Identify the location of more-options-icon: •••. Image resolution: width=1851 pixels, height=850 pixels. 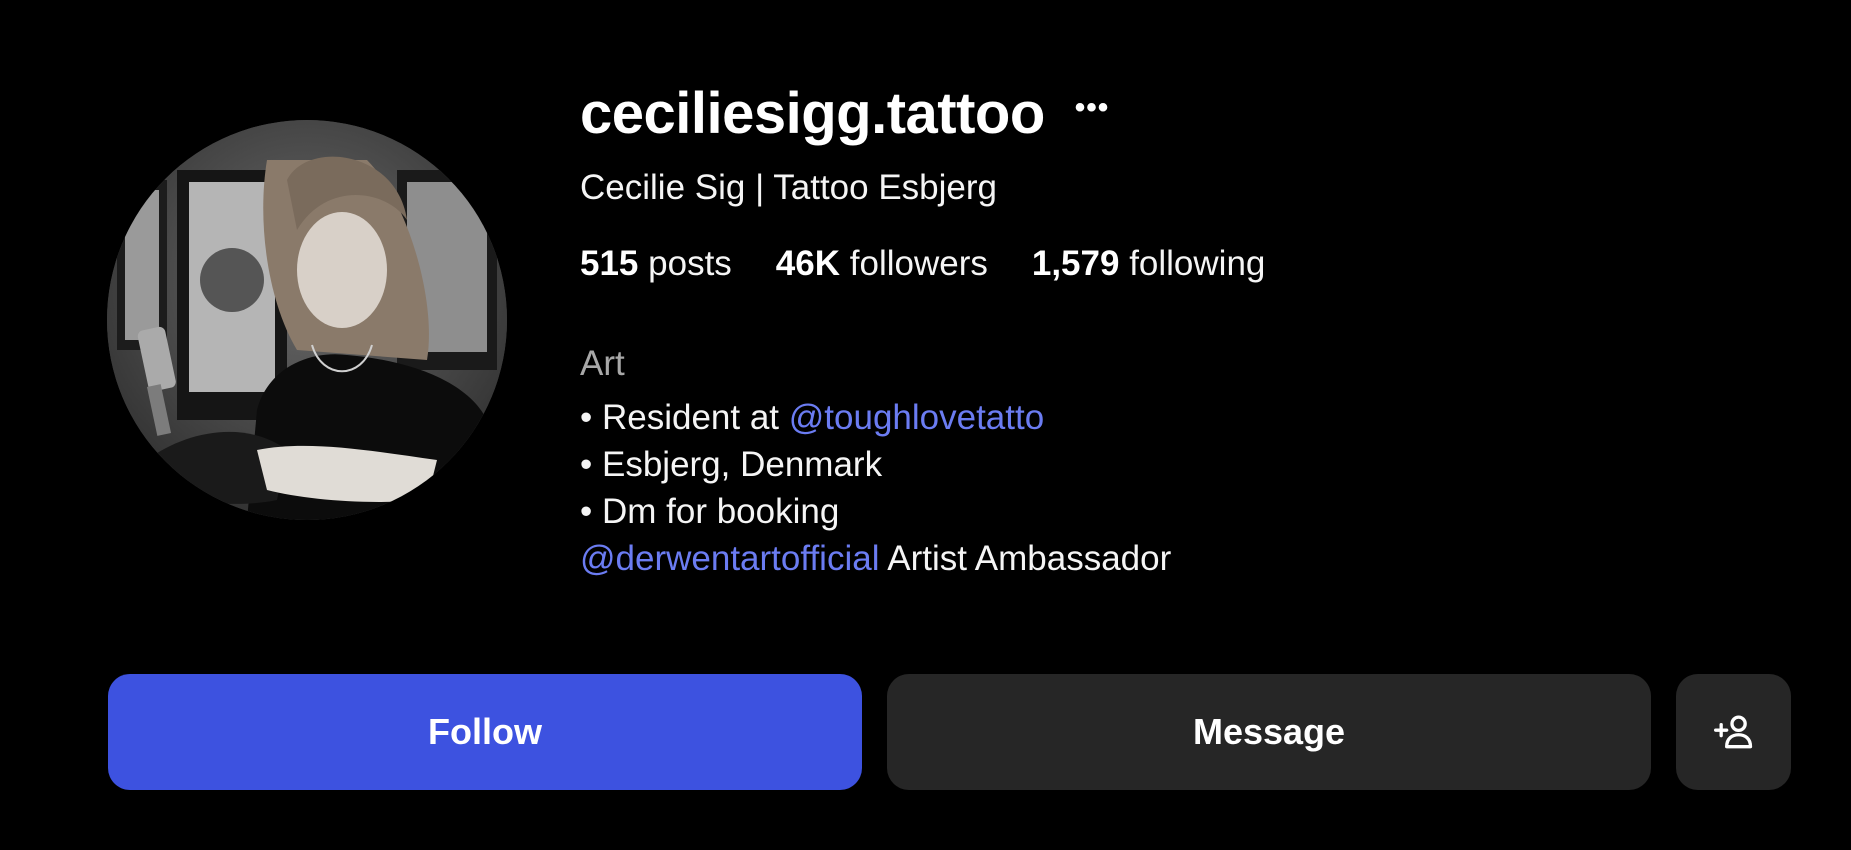
(1092, 113).